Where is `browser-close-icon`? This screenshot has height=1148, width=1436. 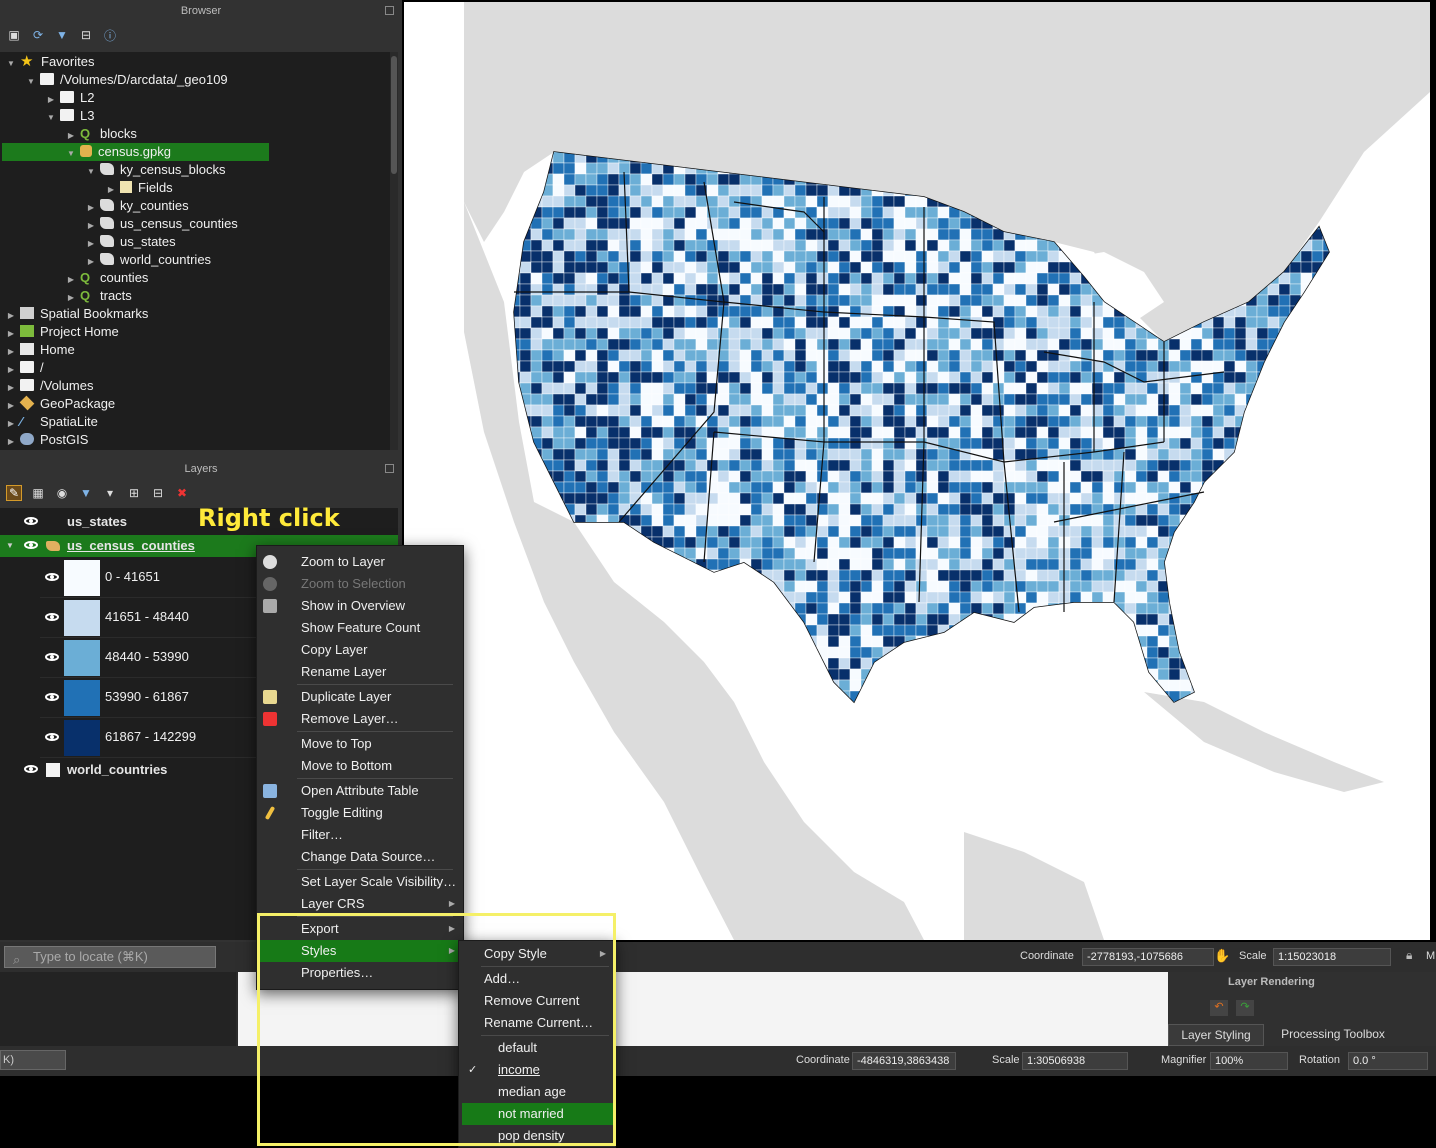 browser-close-icon is located at coordinates (389, 10).